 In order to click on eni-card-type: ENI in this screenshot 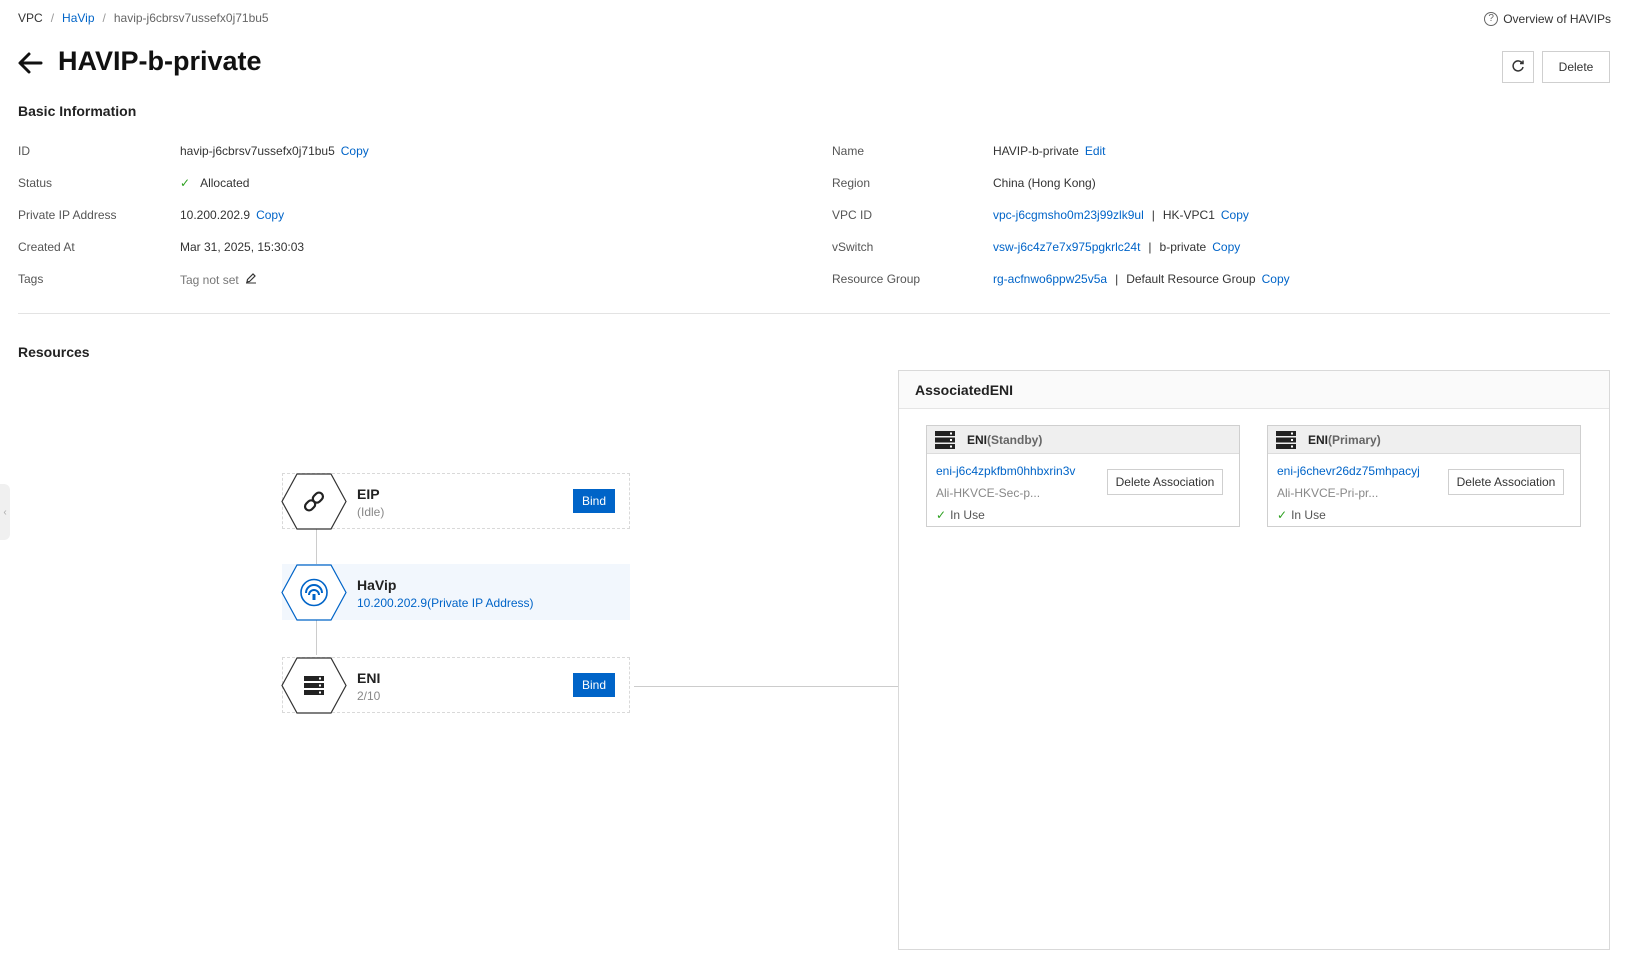, I will do `click(1318, 439)`.